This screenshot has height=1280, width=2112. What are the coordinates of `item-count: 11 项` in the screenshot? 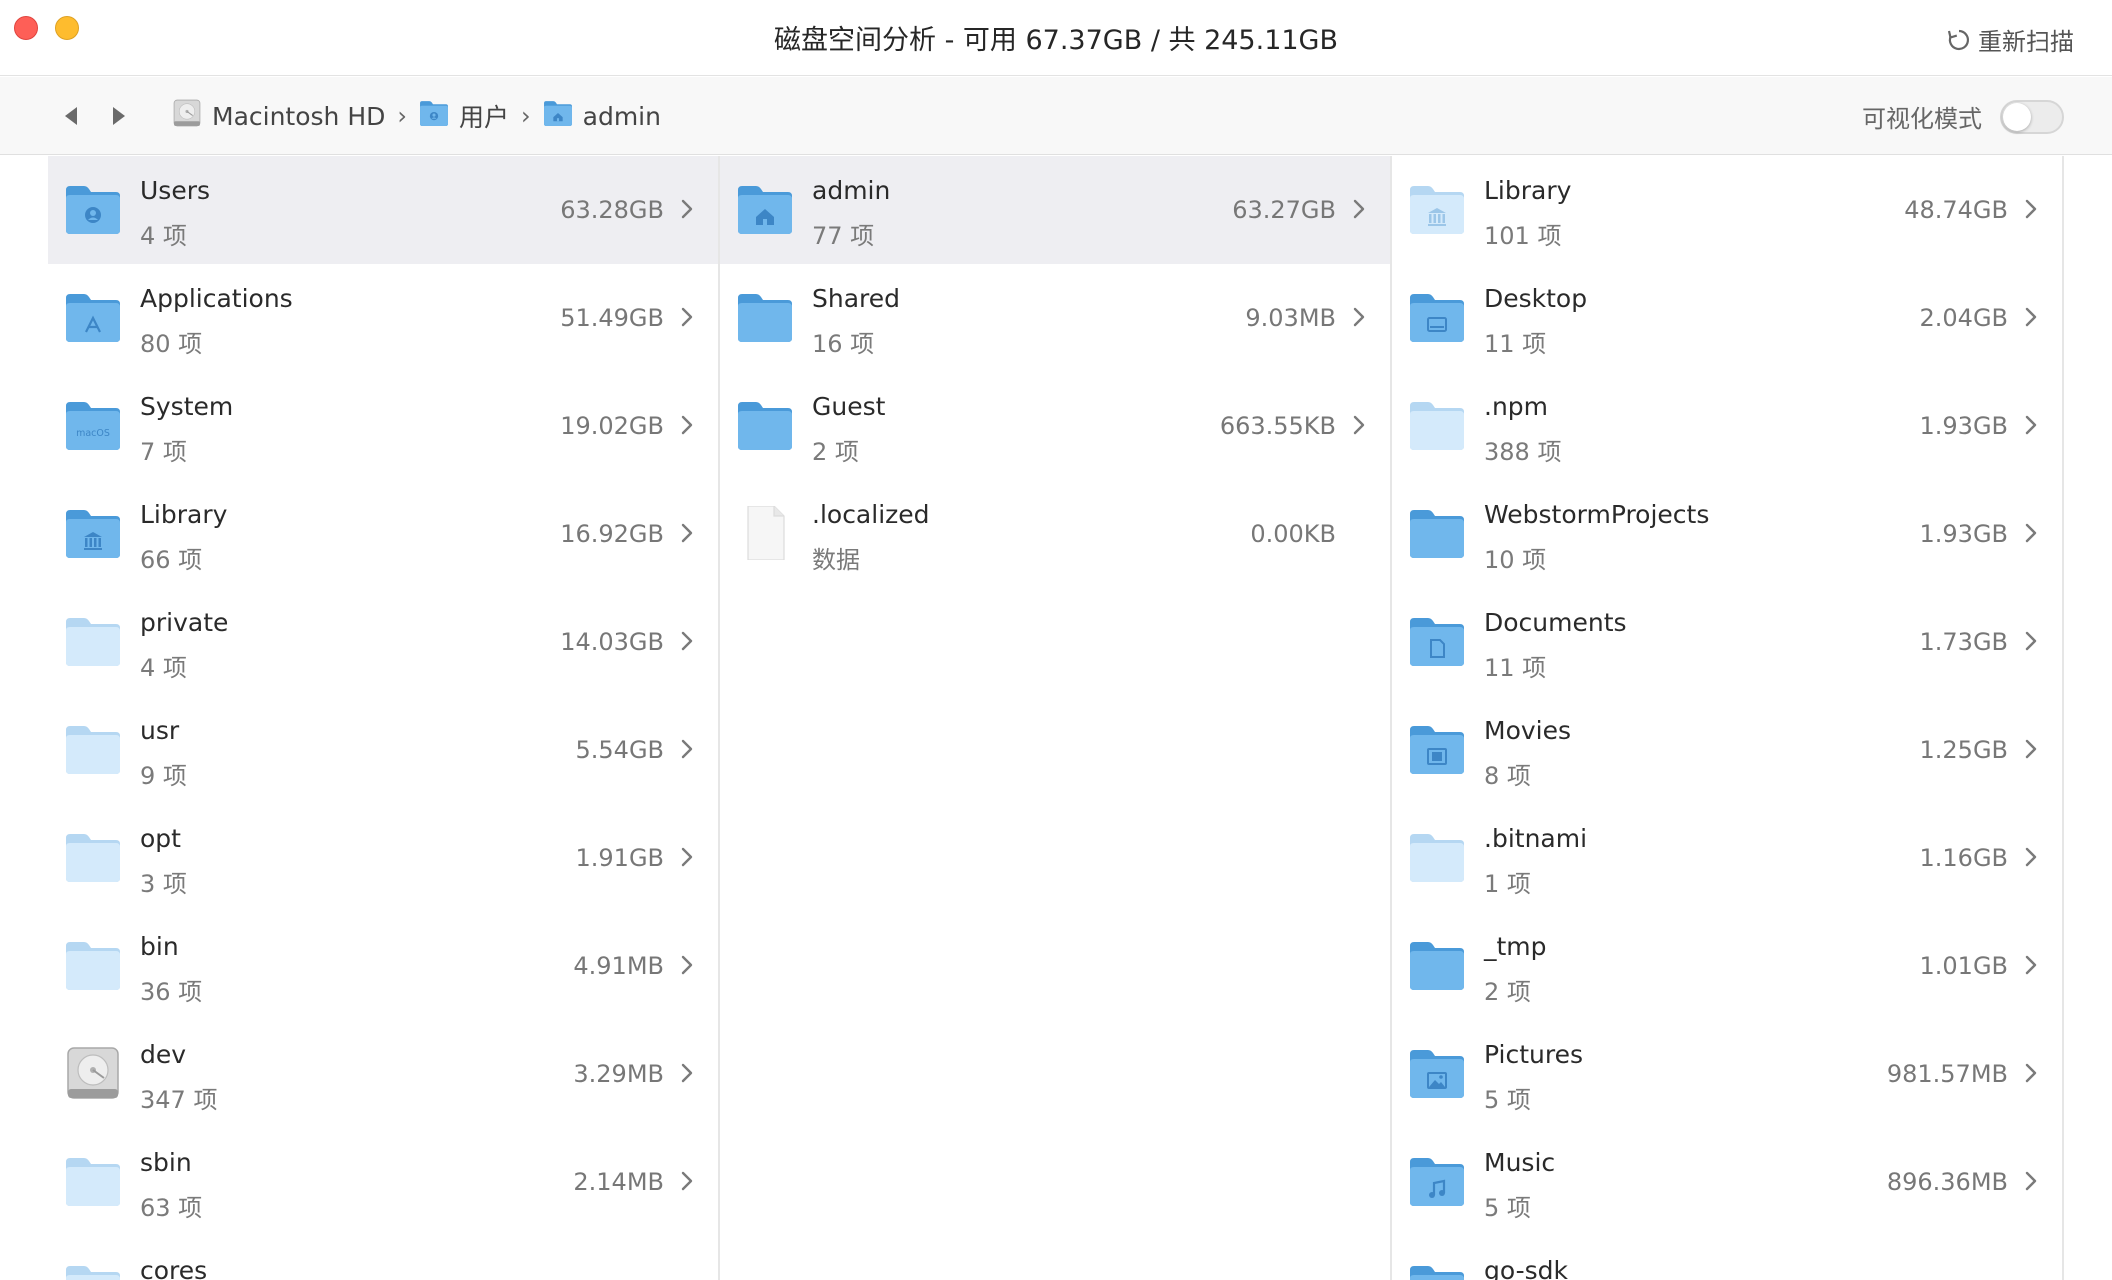 It's located at (1515, 668).